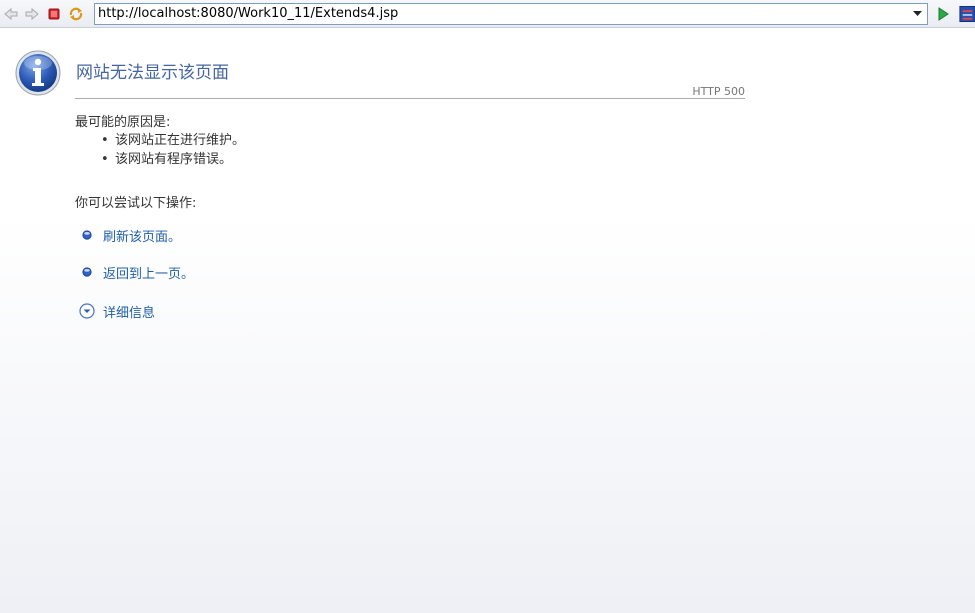  Describe the element at coordinates (152, 73) in the screenshot. I see `page-title: 网站无法显示该页面` at that location.